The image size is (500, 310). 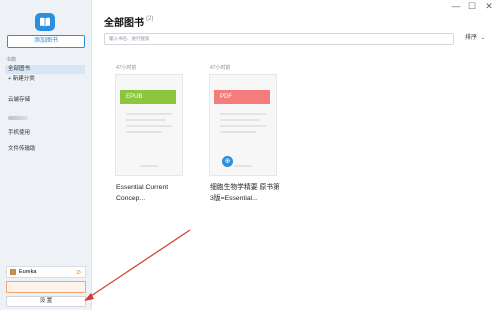 I want to click on annotation-arrow, so click(x=137, y=265).